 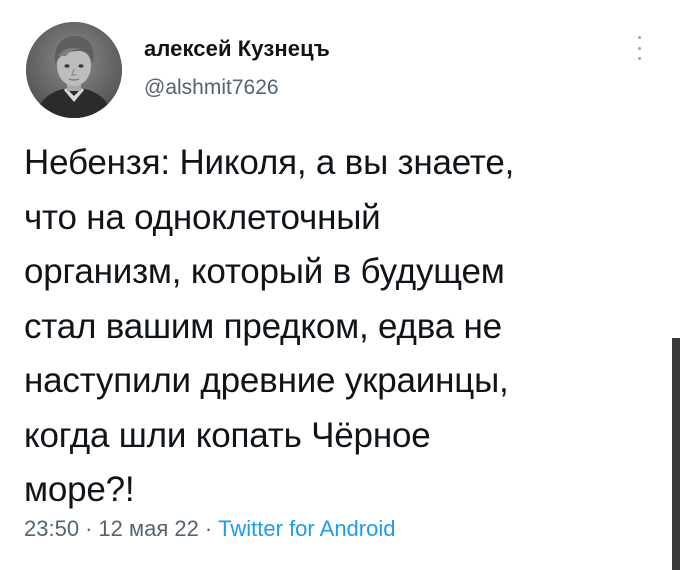 What do you see at coordinates (266, 380) in the screenshot?
I see `tweet-text-line: наступили древние украинцы,` at bounding box center [266, 380].